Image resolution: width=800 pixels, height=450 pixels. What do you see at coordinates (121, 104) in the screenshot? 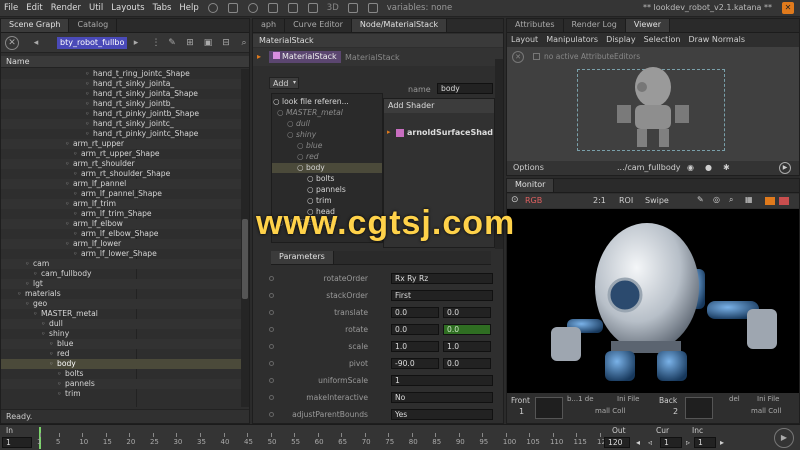
I see `scene-graph-row: ◦ hand_rt_sinky_jointb_` at bounding box center [121, 104].